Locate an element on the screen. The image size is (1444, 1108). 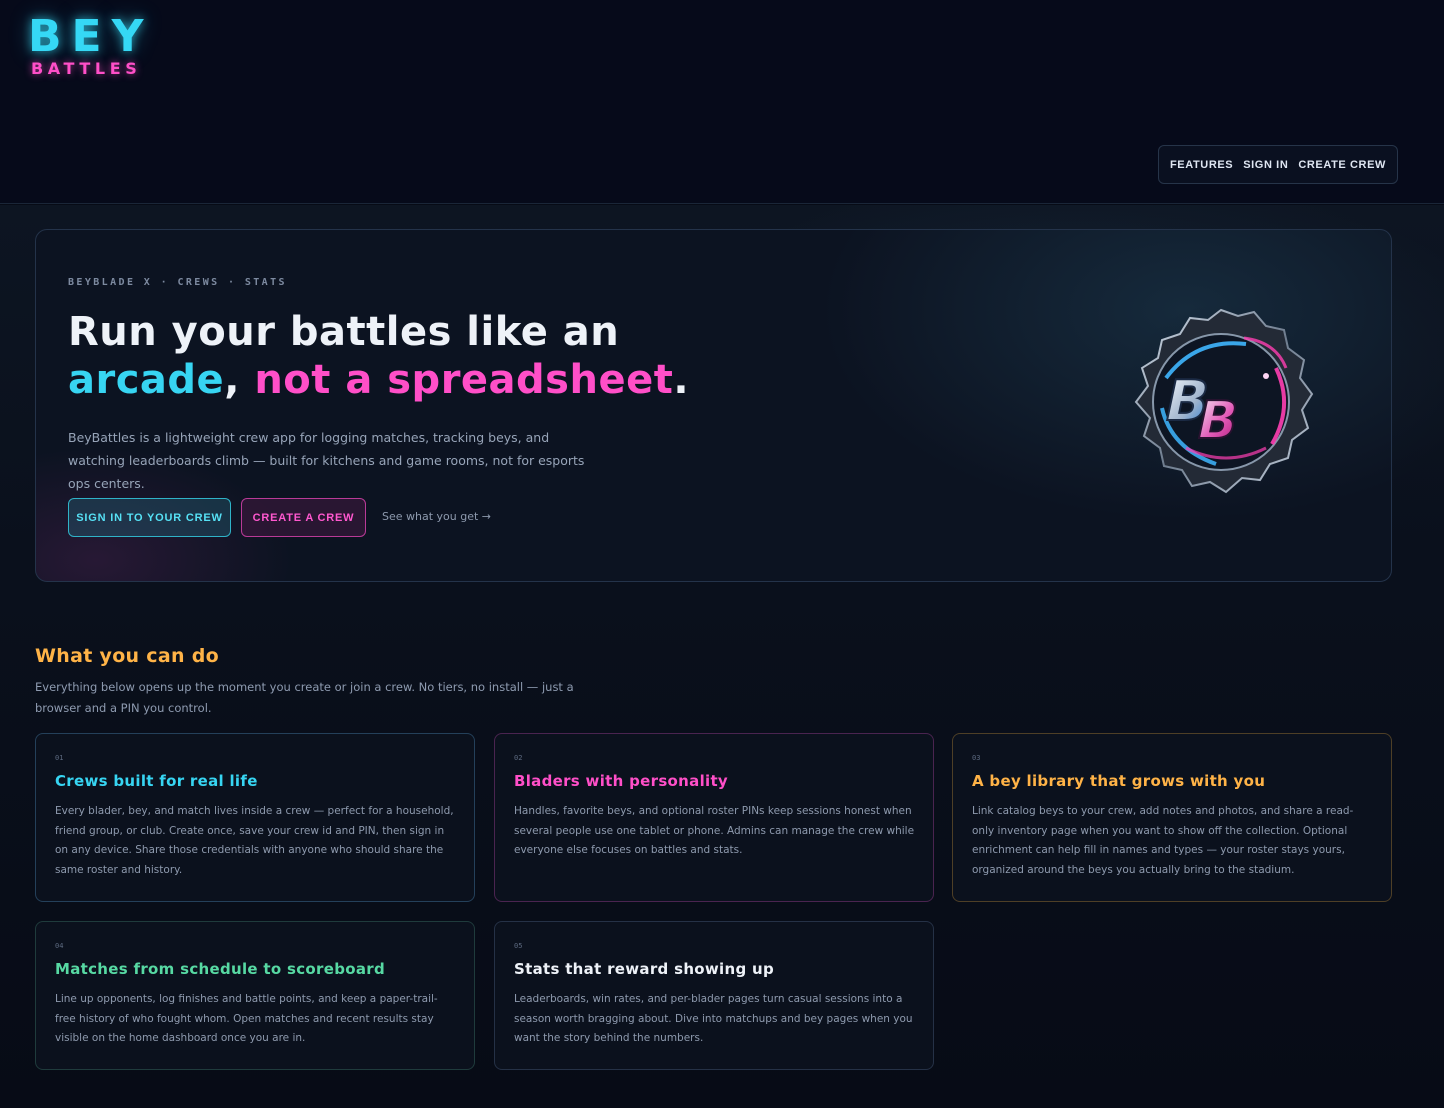
beybattles-emblem-icon: B B is located at coordinates (1221, 403).